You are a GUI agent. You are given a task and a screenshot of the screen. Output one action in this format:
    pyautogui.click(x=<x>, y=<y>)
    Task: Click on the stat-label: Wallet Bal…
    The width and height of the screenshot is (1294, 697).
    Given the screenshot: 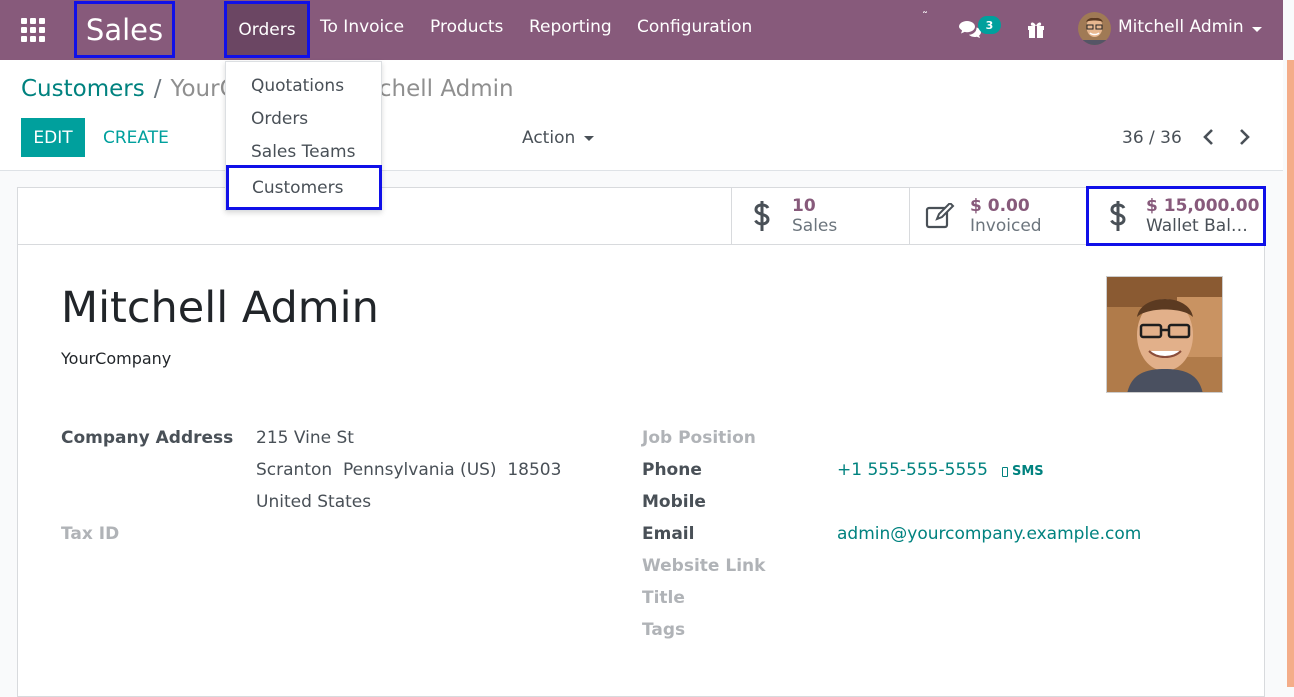 What is the action you would take?
    pyautogui.click(x=1197, y=226)
    